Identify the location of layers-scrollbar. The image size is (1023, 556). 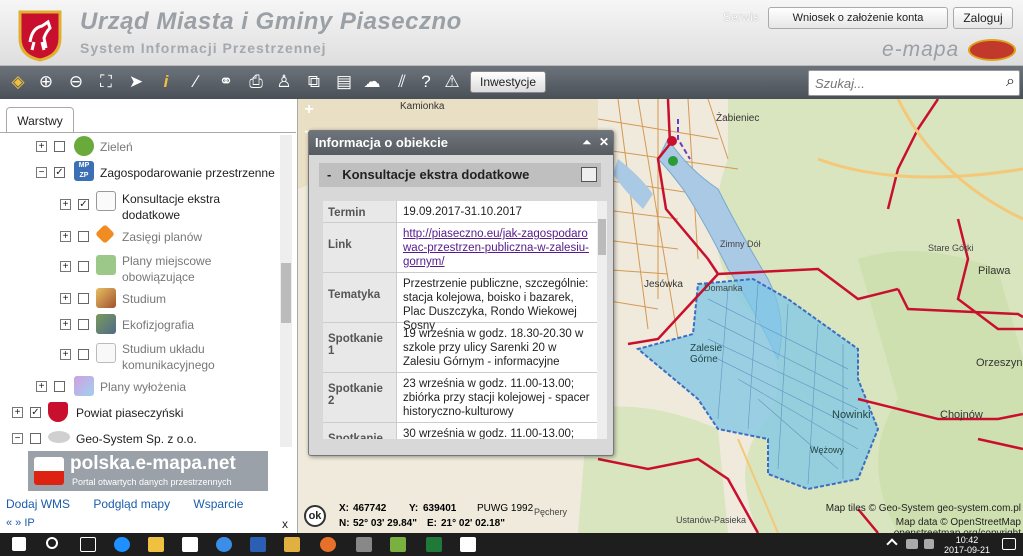
(286, 291).